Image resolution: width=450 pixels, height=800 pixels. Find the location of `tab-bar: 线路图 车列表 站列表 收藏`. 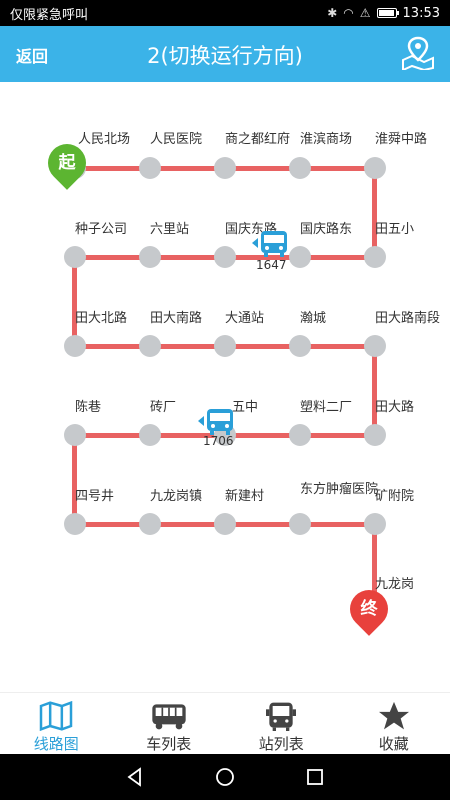

tab-bar: 线路图 车列表 站列表 收藏 is located at coordinates (225, 723).